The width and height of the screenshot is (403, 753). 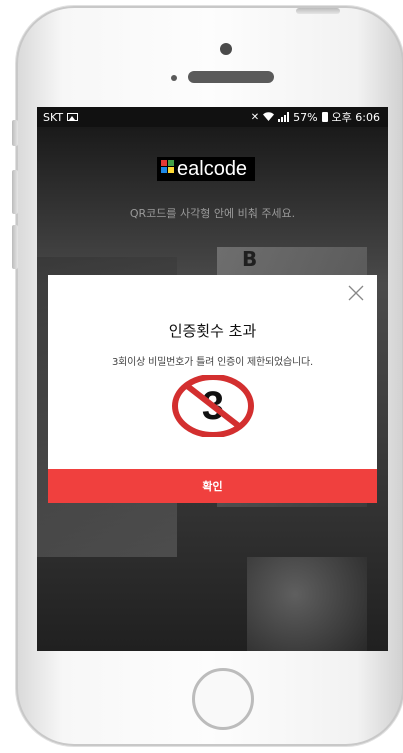 I want to click on power-button, so click(x=318, y=11).